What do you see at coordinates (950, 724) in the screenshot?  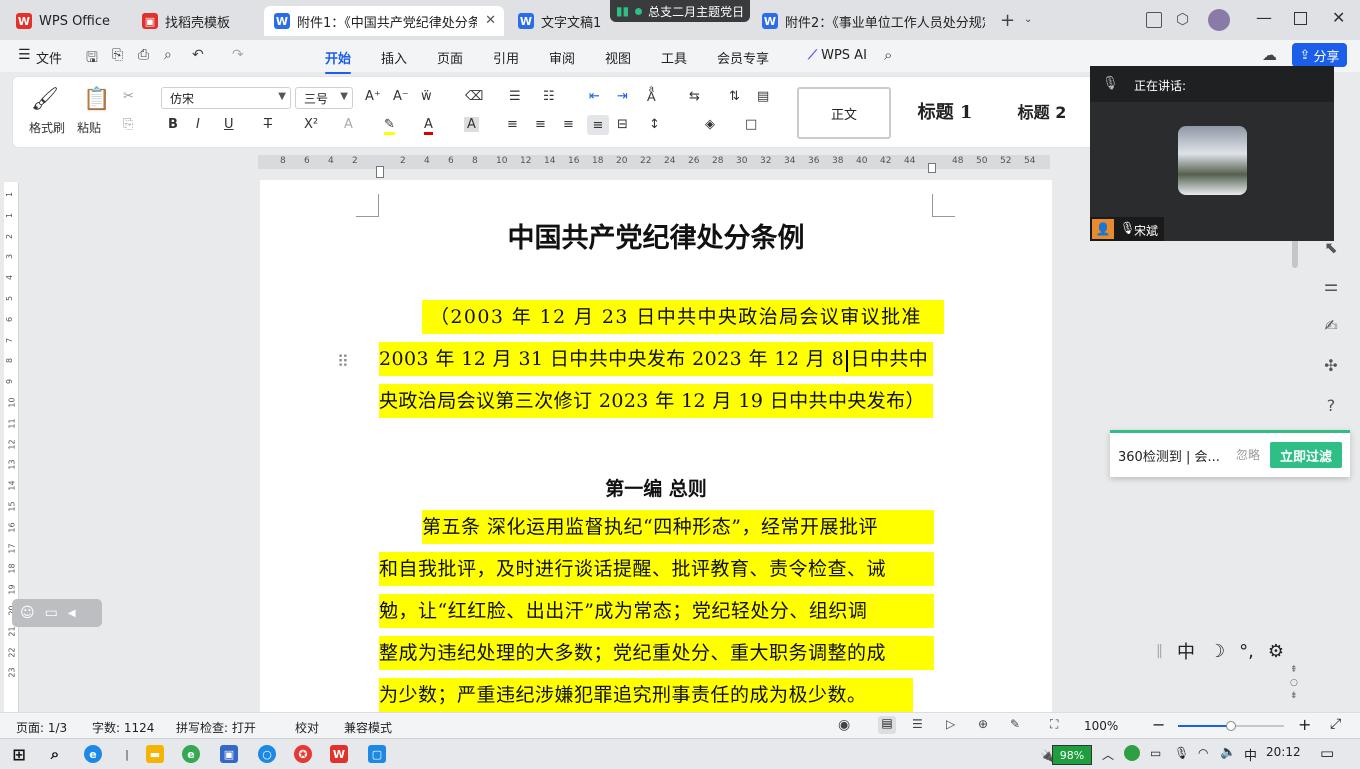 I see `play-icon: ▷` at bounding box center [950, 724].